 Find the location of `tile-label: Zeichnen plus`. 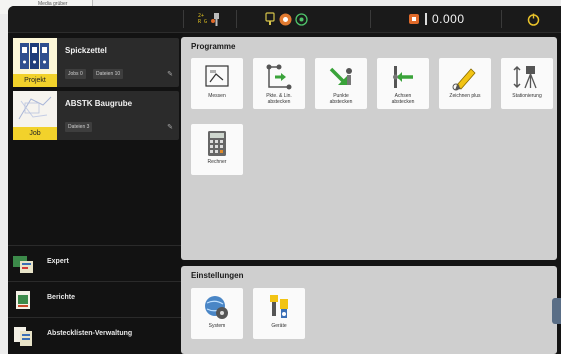

tile-label: Zeichnen plus is located at coordinates (465, 96).